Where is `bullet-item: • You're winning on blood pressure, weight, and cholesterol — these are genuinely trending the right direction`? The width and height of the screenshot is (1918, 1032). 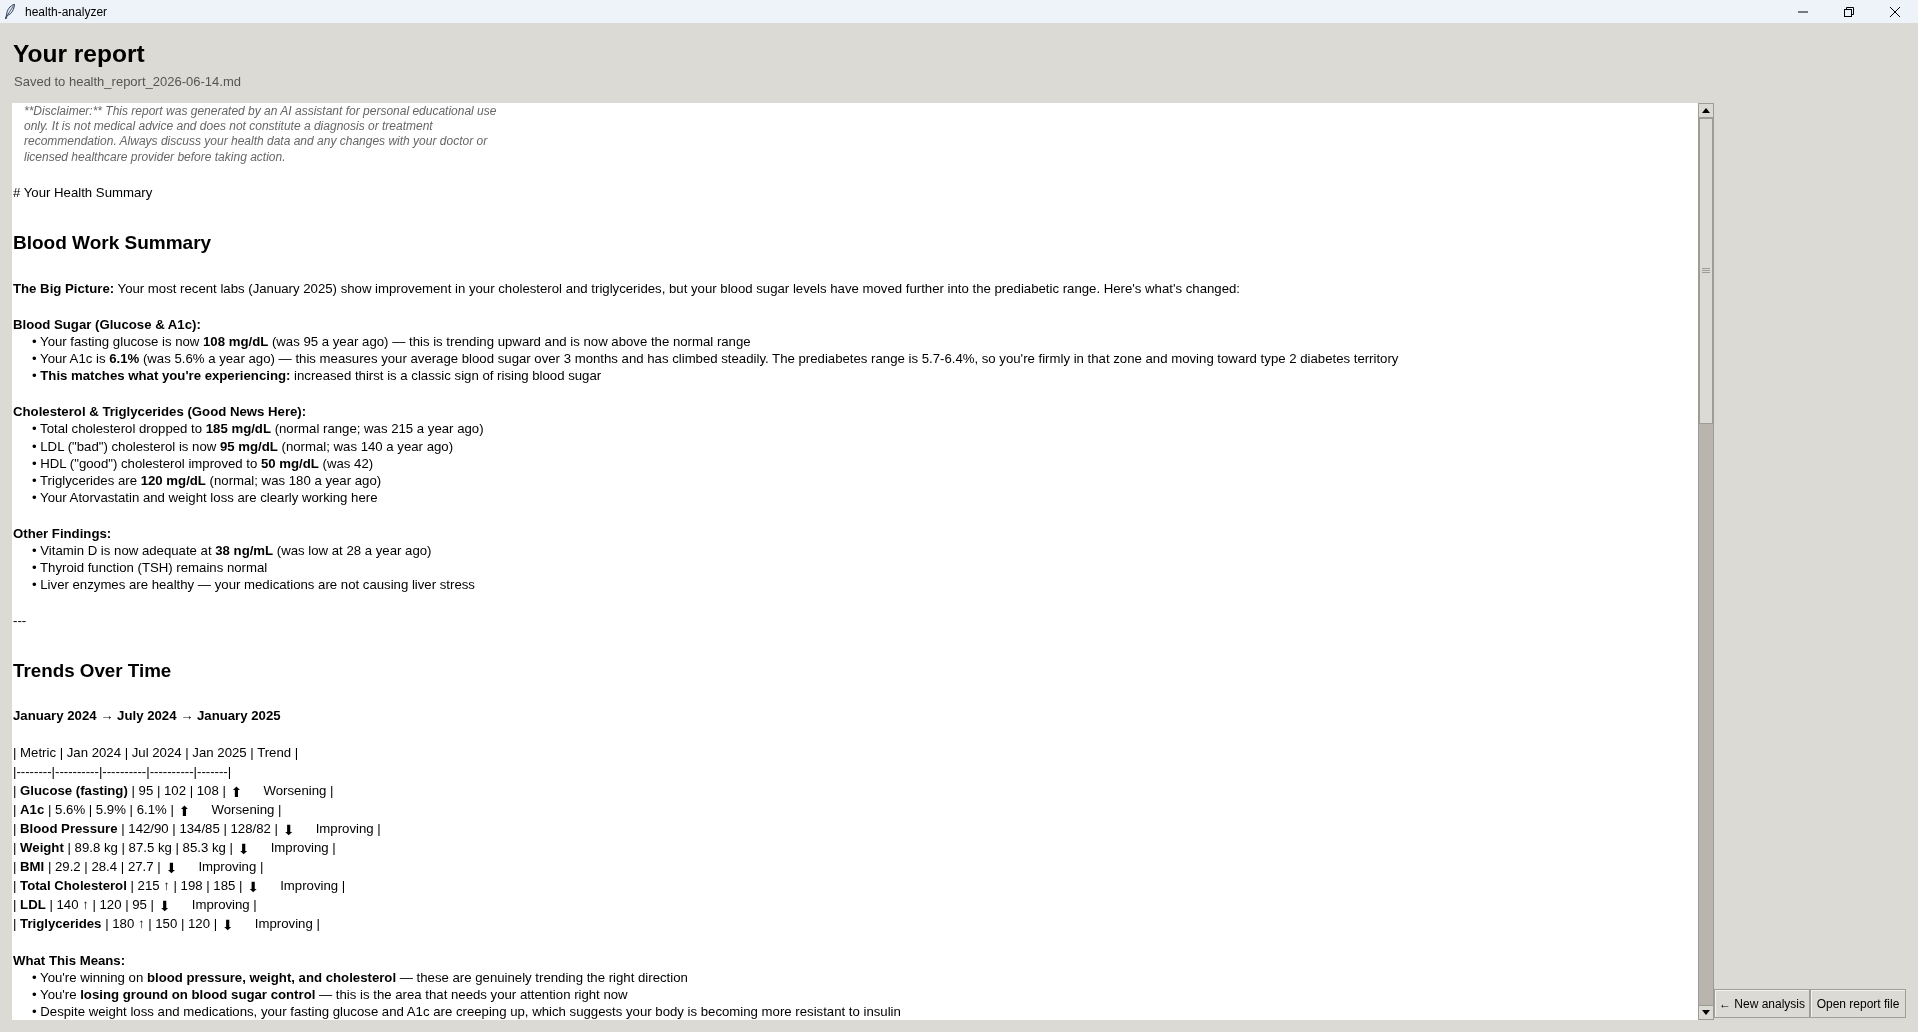 bullet-item: • You're winning on blood pressure, weight, and cholesterol — these are genuinely trending the right direction is located at coordinates (360, 978).